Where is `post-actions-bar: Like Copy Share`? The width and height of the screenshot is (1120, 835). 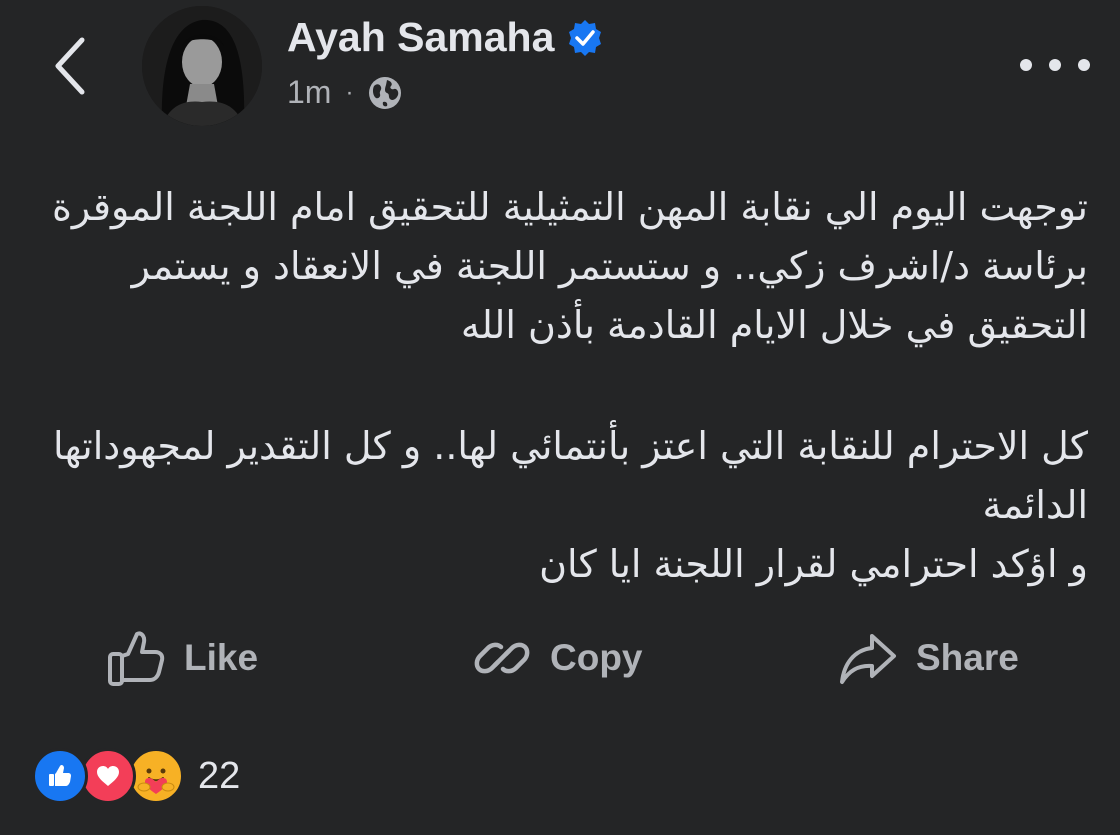 post-actions-bar: Like Copy Share is located at coordinates (560, 657).